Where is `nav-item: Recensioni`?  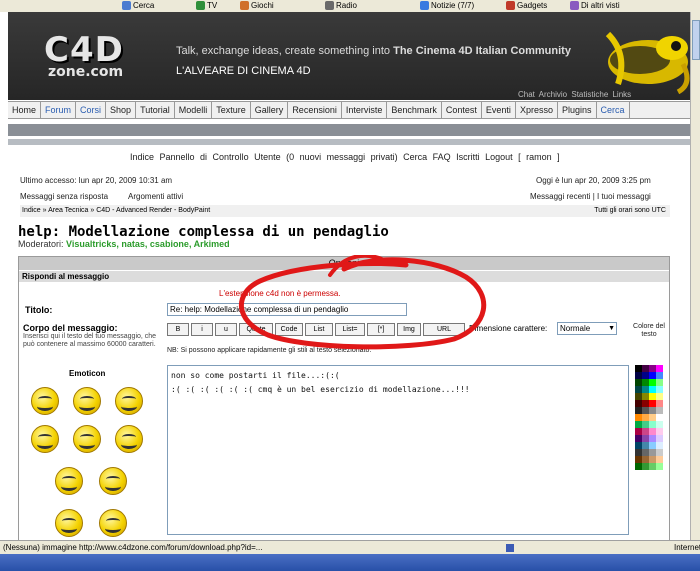
nav-item: Recensioni is located at coordinates (315, 110).